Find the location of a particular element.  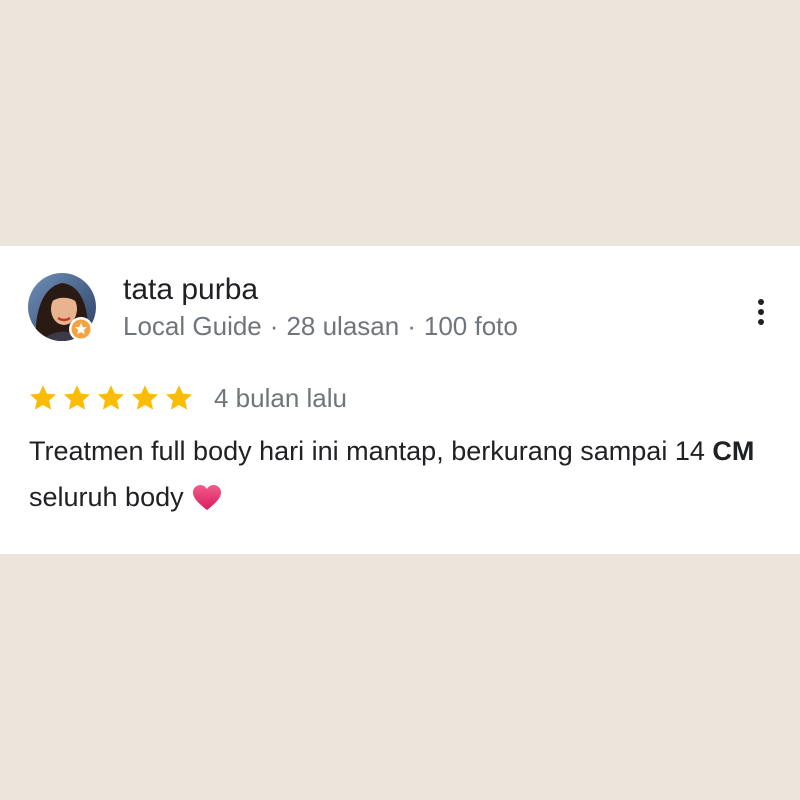

review-text-bold: CM is located at coordinates (733, 451).